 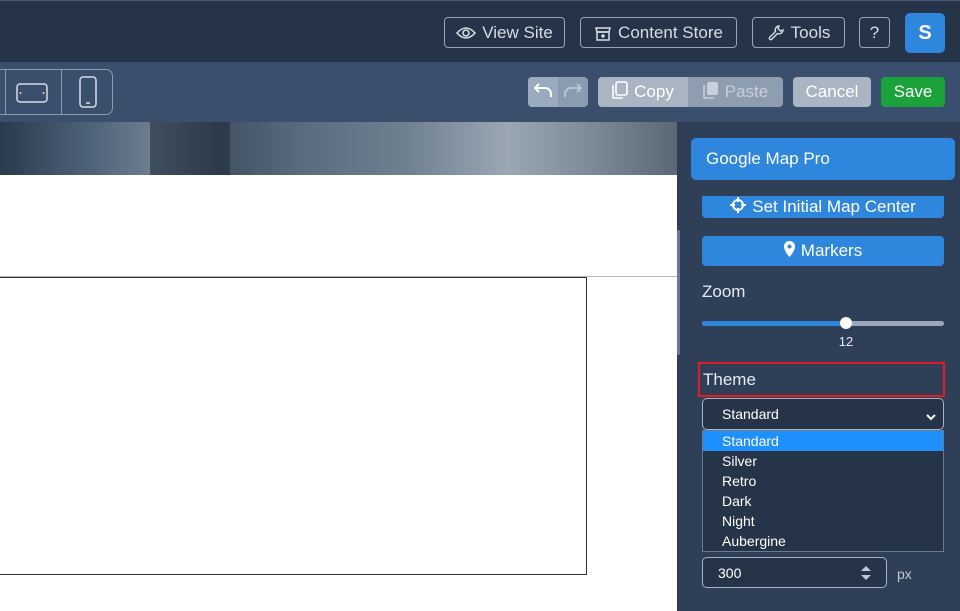 What do you see at coordinates (810, 32) in the screenshot?
I see `tools-label: Tools` at bounding box center [810, 32].